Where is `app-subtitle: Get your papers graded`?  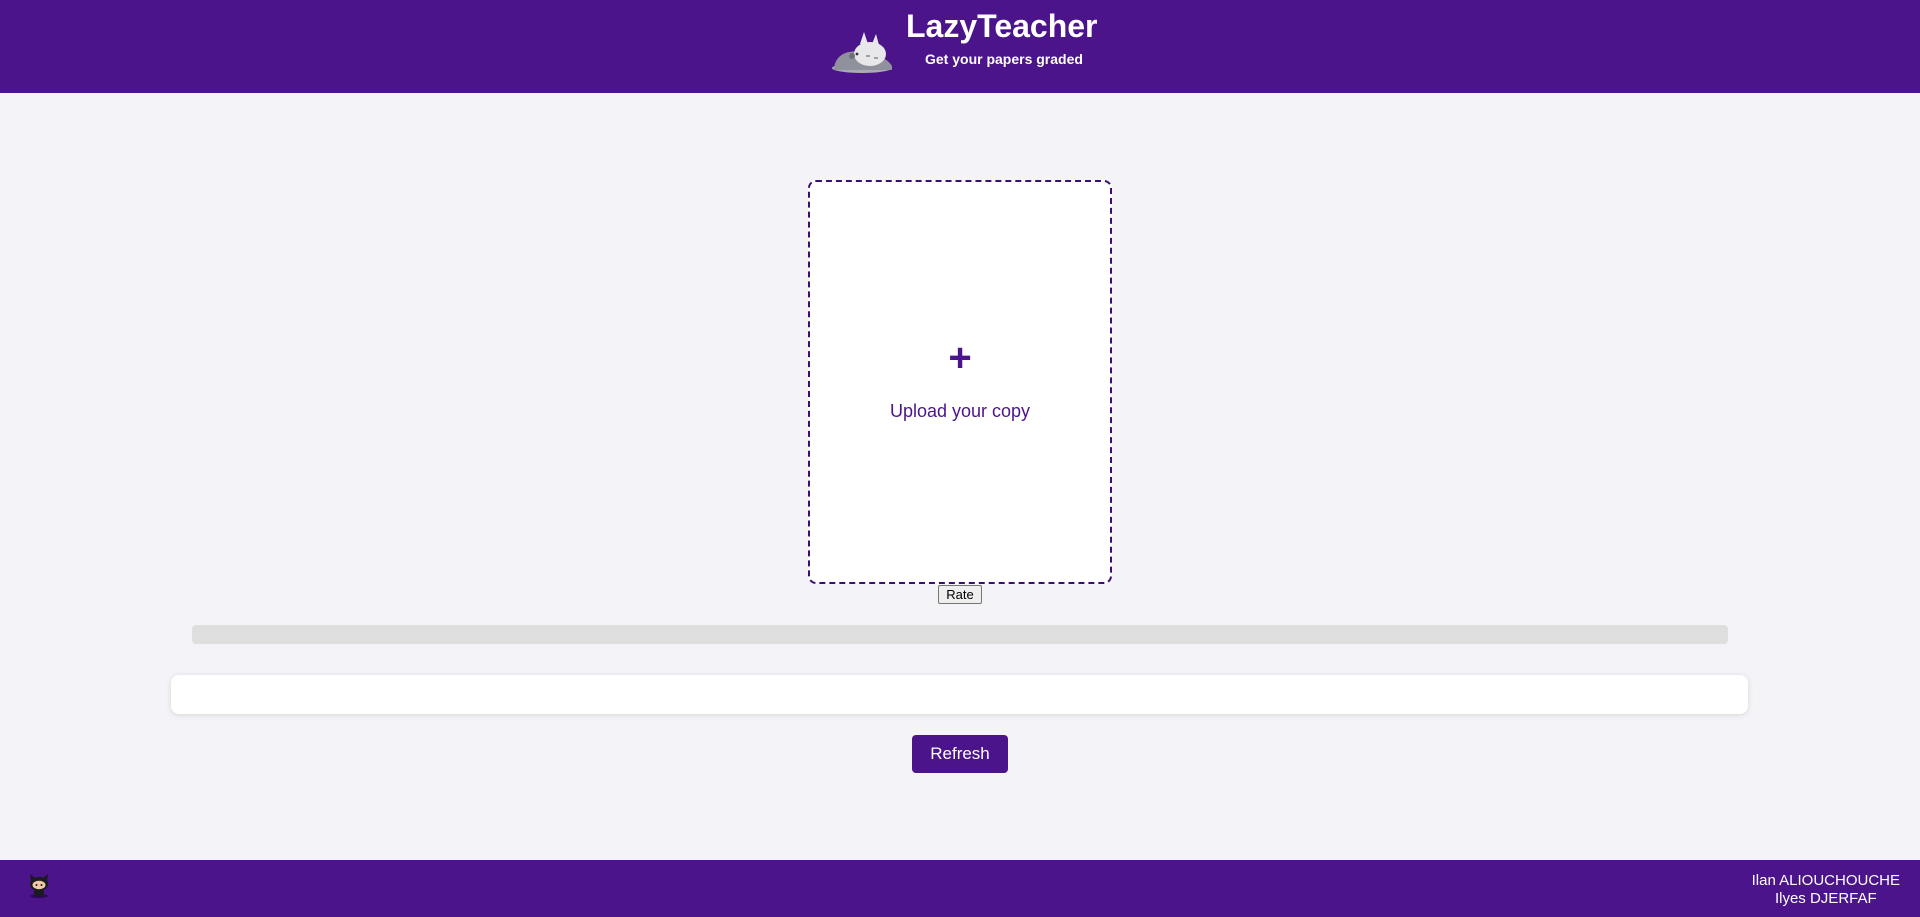 app-subtitle: Get your papers graded is located at coordinates (1004, 59).